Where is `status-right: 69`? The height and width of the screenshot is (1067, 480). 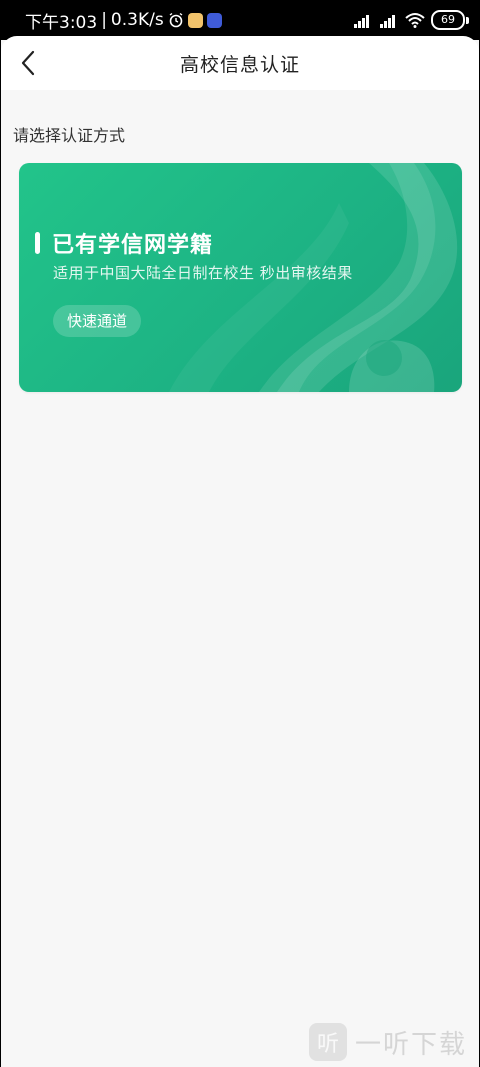 status-right: 69 is located at coordinates (411, 20).